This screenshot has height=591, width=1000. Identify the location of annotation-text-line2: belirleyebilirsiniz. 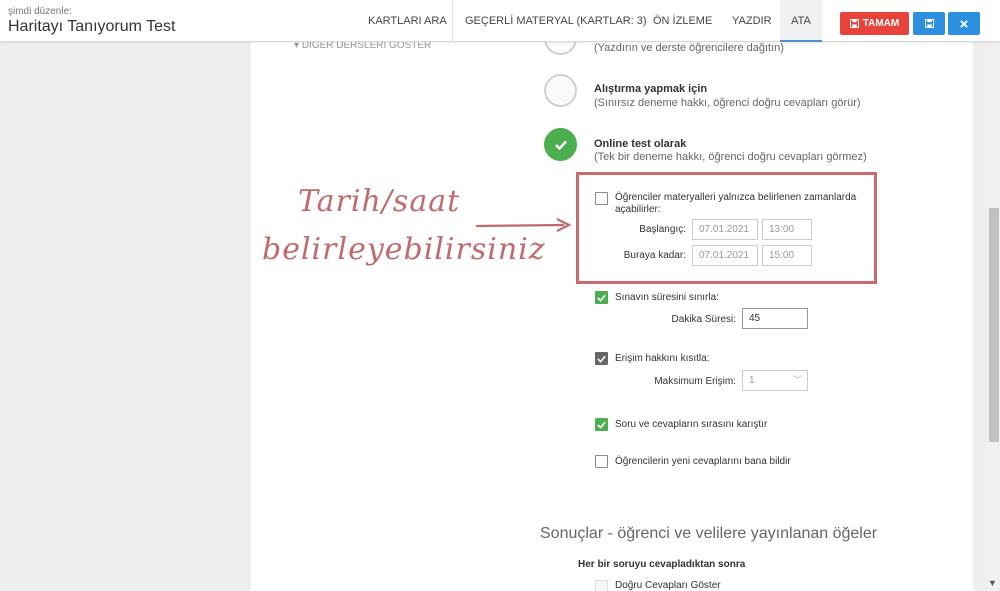
(404, 249).